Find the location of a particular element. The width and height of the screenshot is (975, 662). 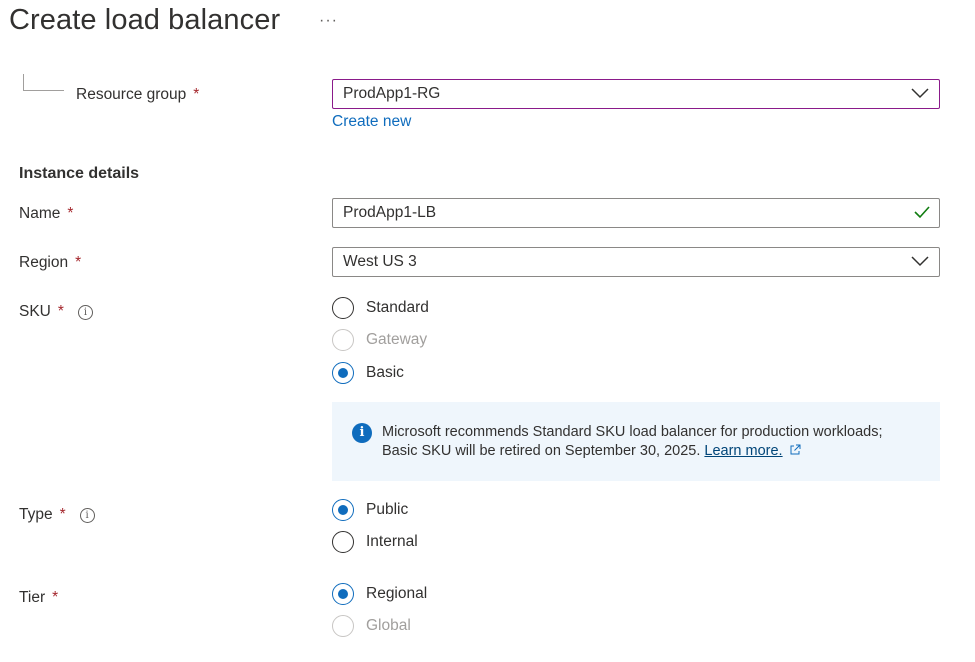

radio-public is located at coordinates (343, 510).